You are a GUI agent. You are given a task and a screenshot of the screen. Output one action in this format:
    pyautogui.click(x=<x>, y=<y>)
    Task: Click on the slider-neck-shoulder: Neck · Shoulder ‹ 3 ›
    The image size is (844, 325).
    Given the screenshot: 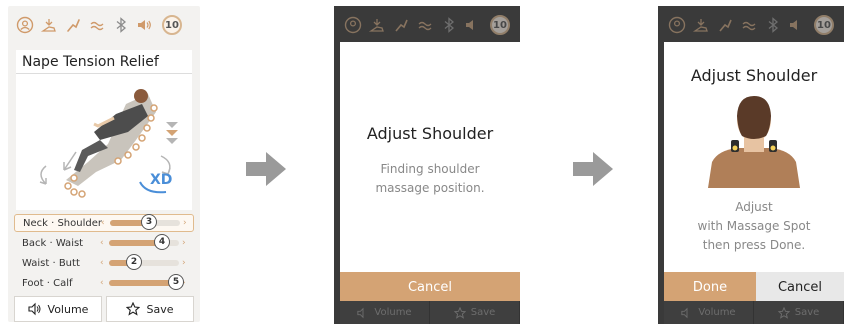 What is the action you would take?
    pyautogui.click(x=104, y=223)
    